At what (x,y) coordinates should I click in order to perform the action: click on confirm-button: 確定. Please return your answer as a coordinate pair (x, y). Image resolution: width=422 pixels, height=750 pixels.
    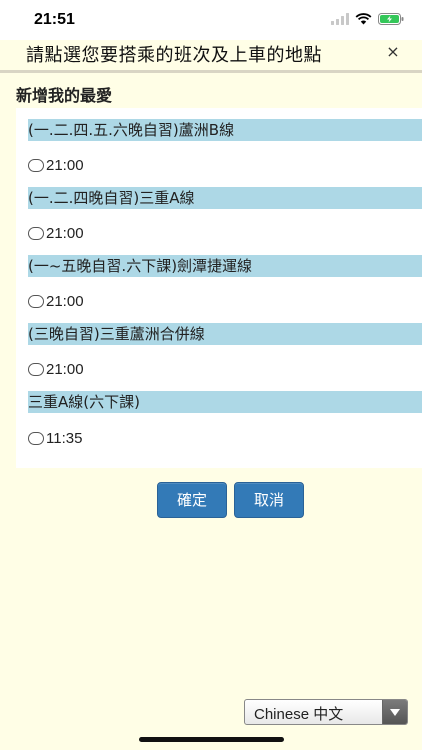
    Looking at the image, I should click on (192, 500).